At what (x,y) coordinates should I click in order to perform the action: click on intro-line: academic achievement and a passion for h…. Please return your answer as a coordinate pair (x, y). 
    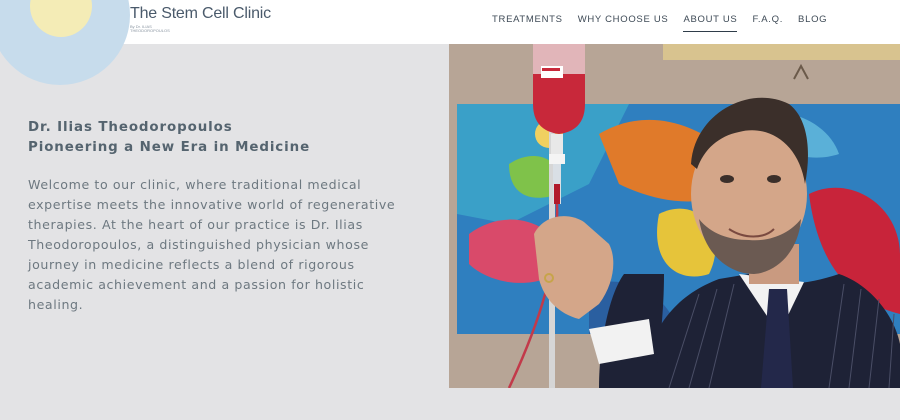
    Looking at the image, I should click on (196, 284).